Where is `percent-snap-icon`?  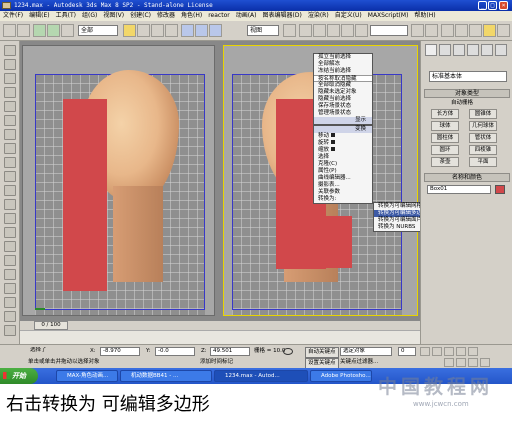
percent-snap-icon is located at coordinates (347, 30).